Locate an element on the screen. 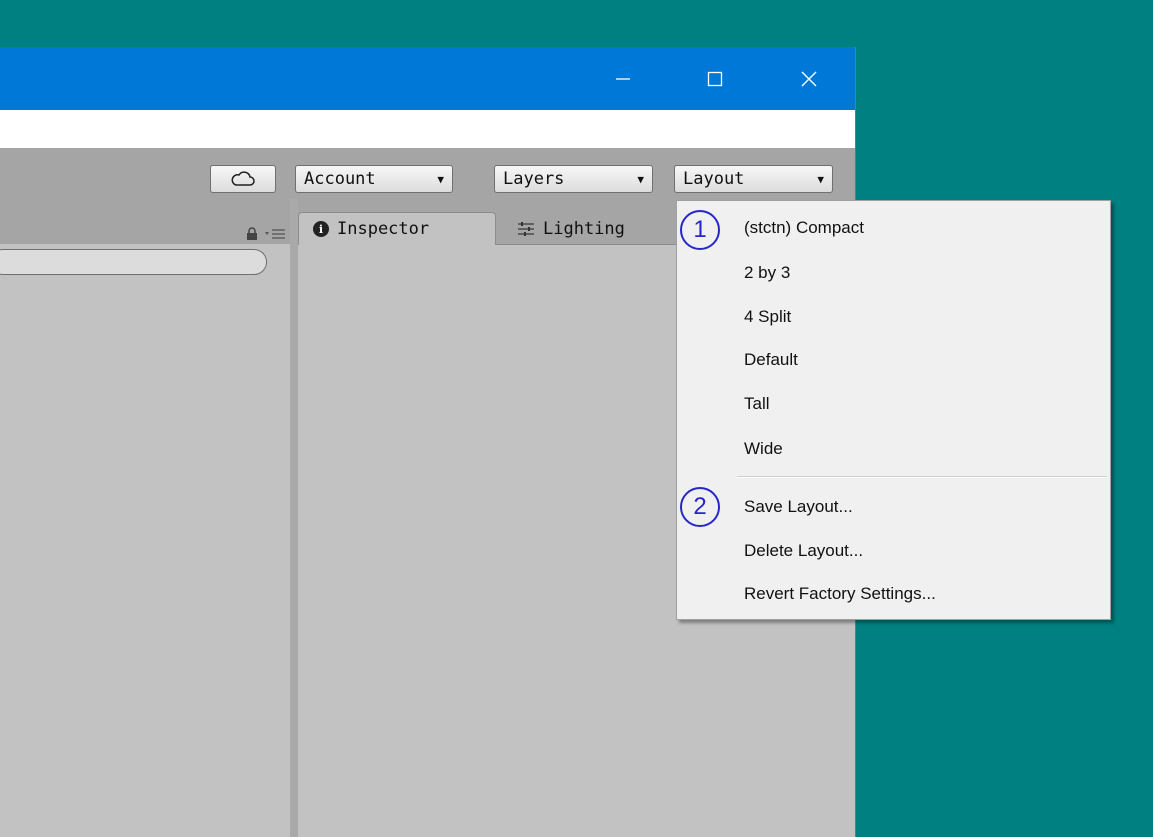  minimize-button is located at coordinates (623, 78).